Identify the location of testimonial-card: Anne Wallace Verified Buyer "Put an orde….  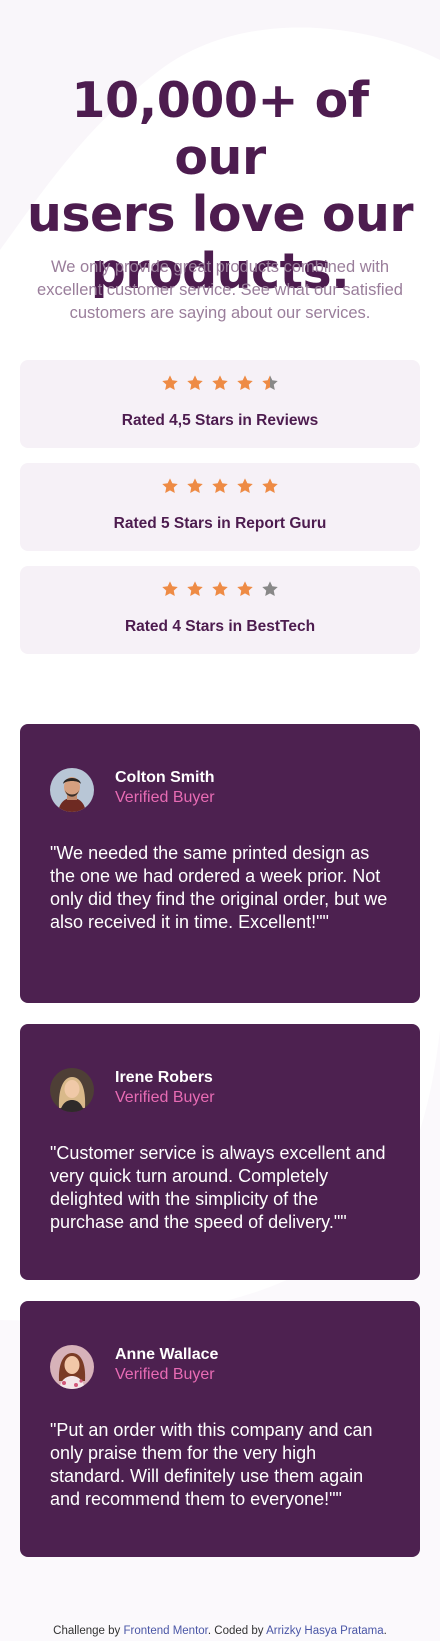
(220, 1429).